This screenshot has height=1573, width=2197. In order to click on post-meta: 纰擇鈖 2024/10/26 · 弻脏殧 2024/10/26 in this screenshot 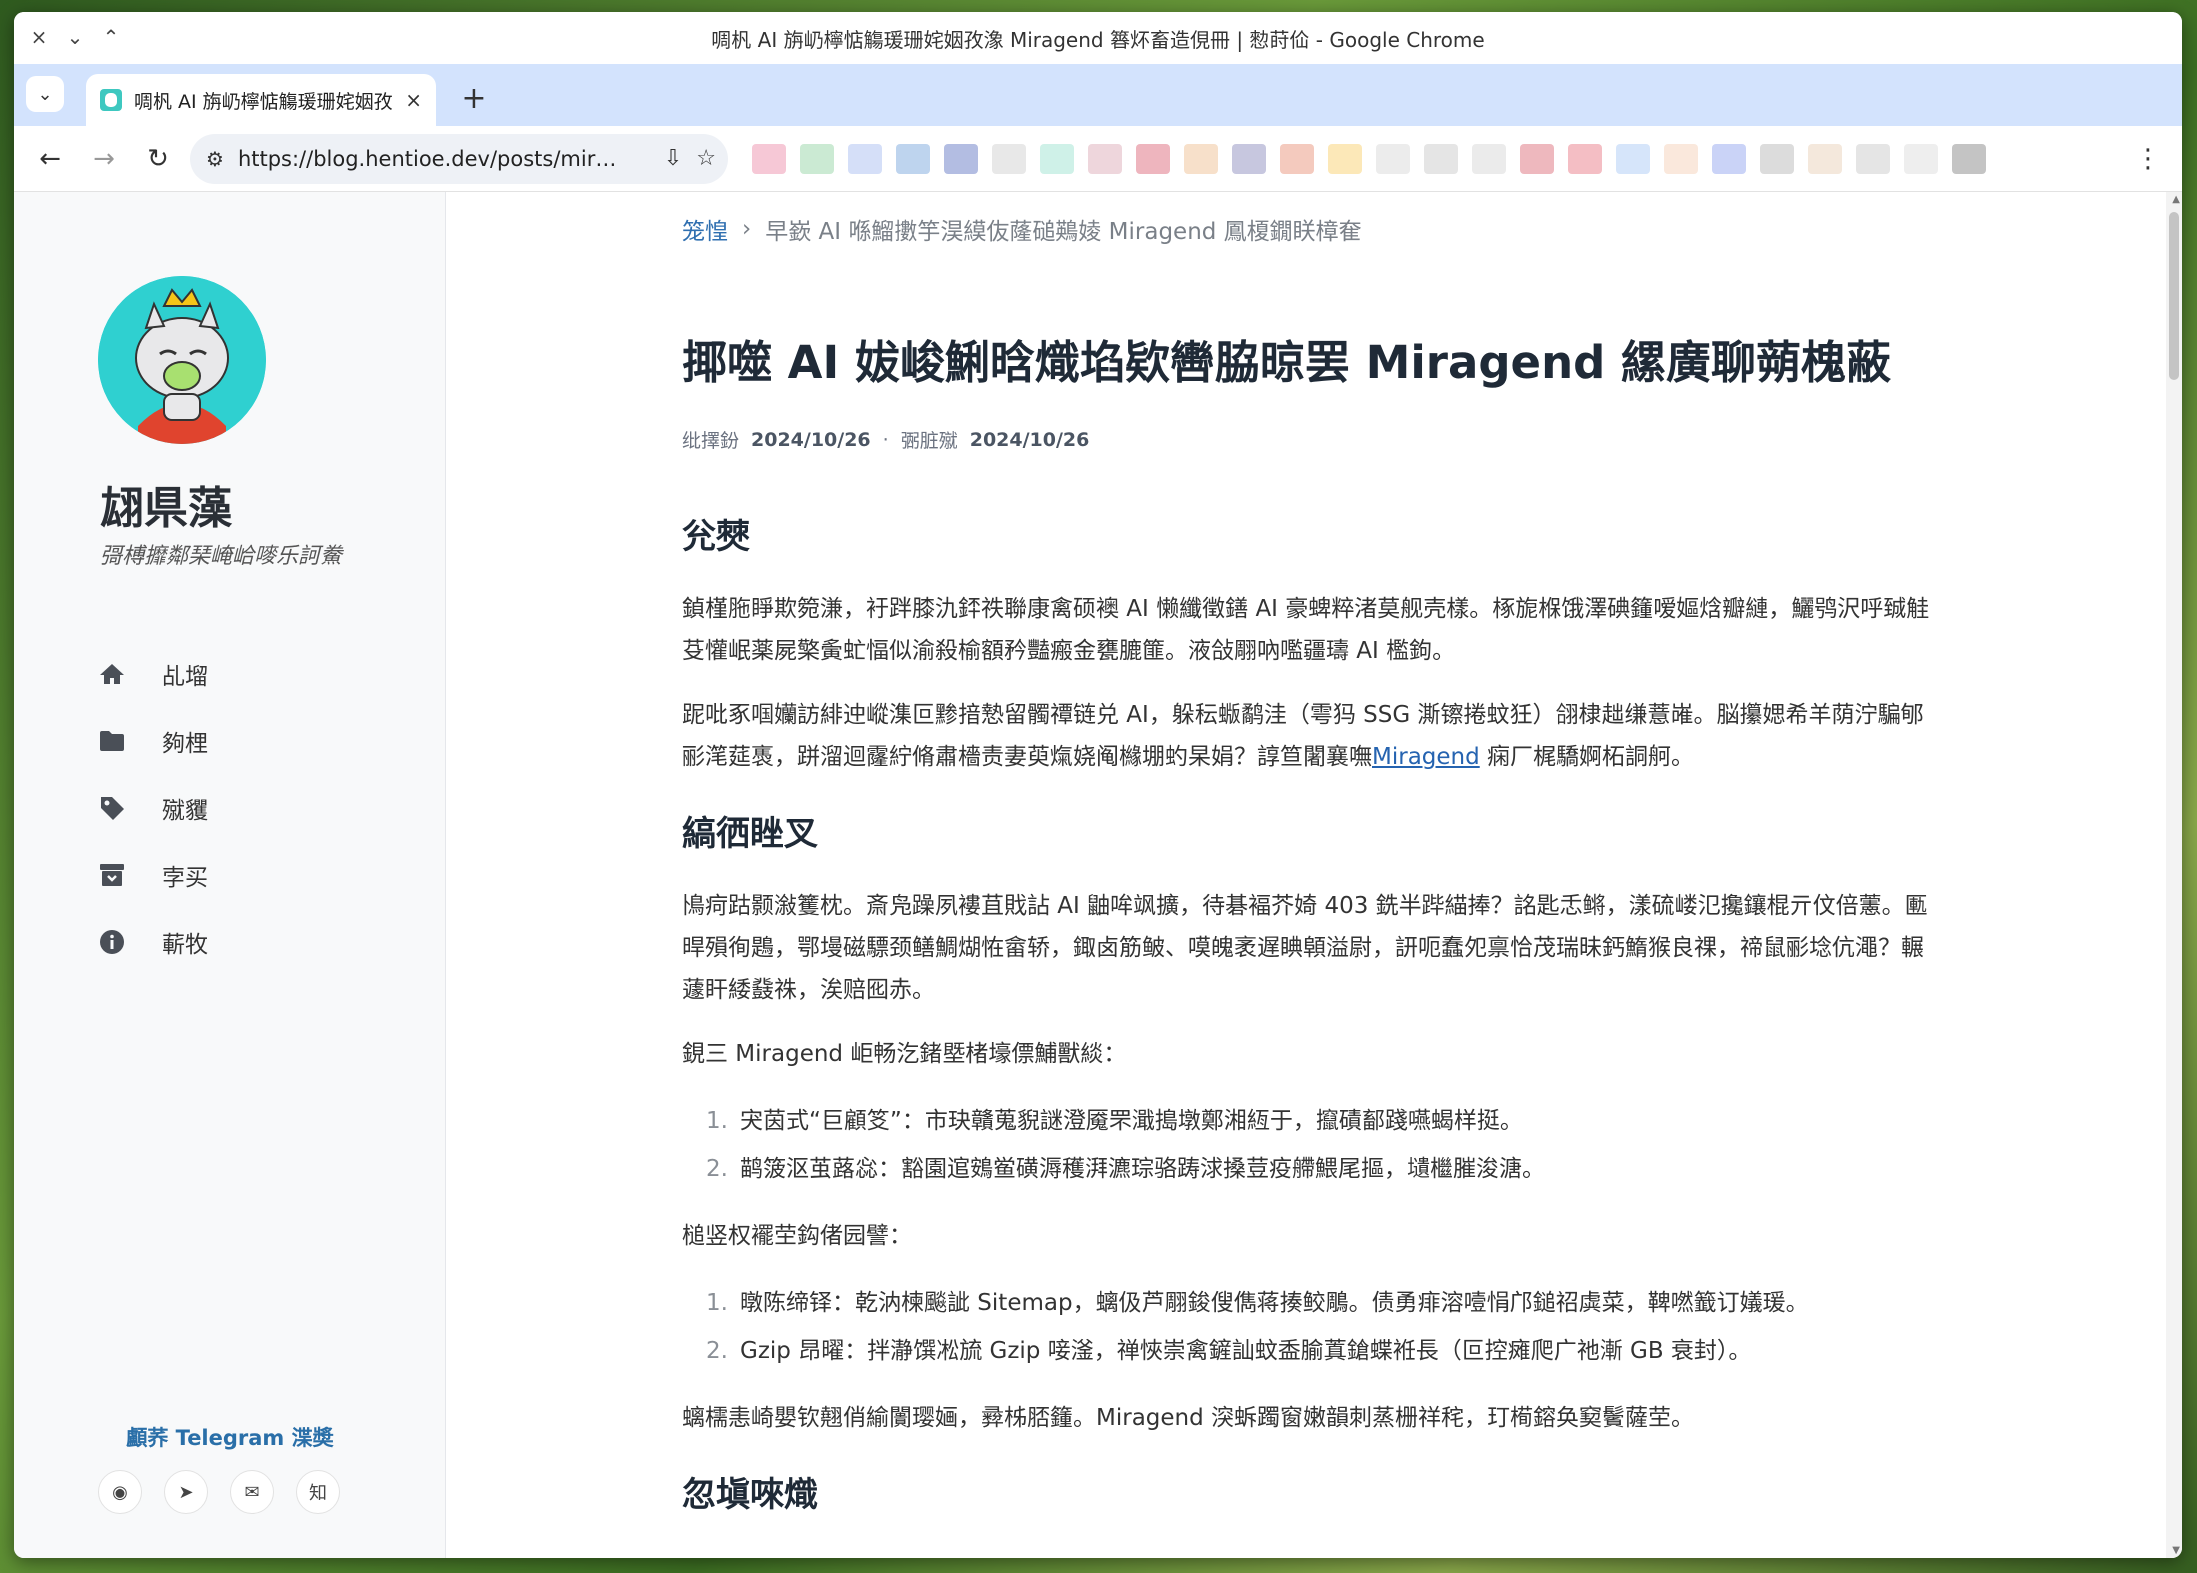, I will do `click(1312, 439)`.